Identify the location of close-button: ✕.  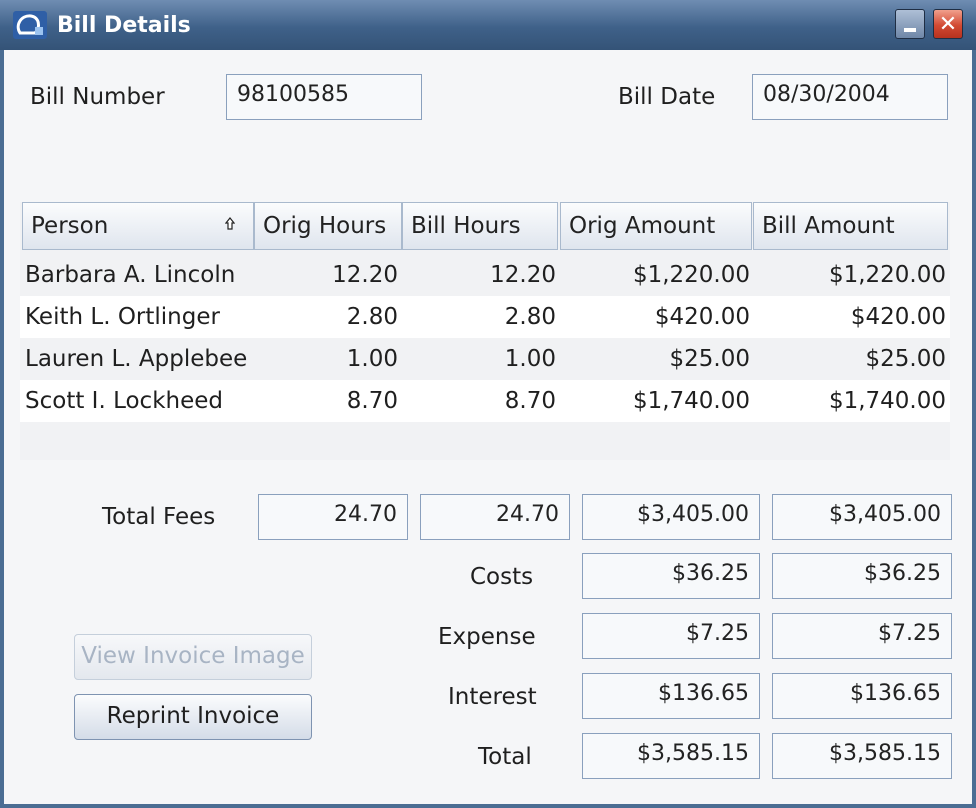
(948, 24).